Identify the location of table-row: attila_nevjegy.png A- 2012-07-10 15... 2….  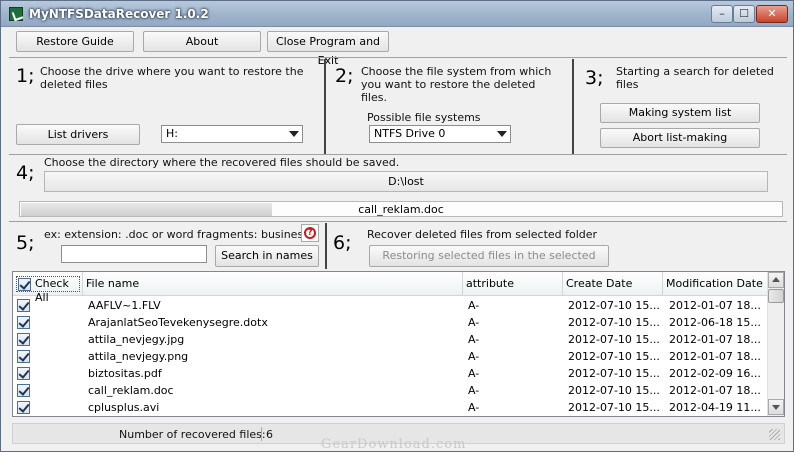
(390, 356).